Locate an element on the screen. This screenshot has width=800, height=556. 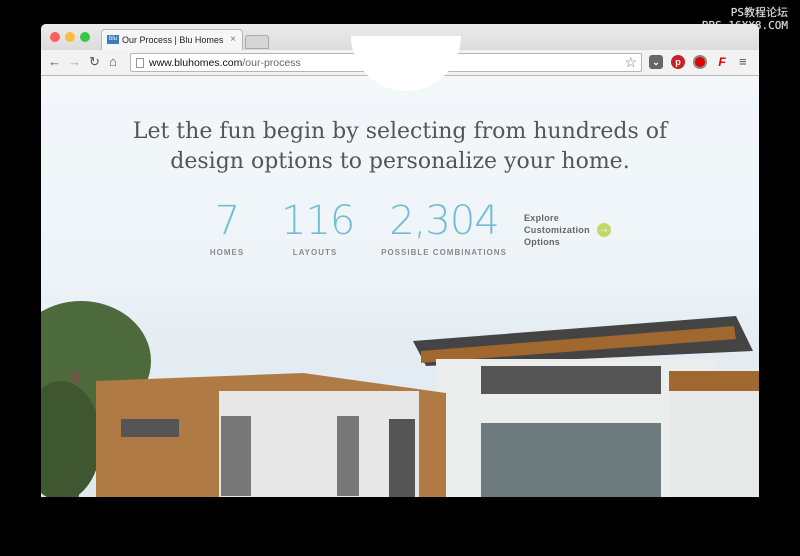
close-window-button is located at coordinates (55, 37).